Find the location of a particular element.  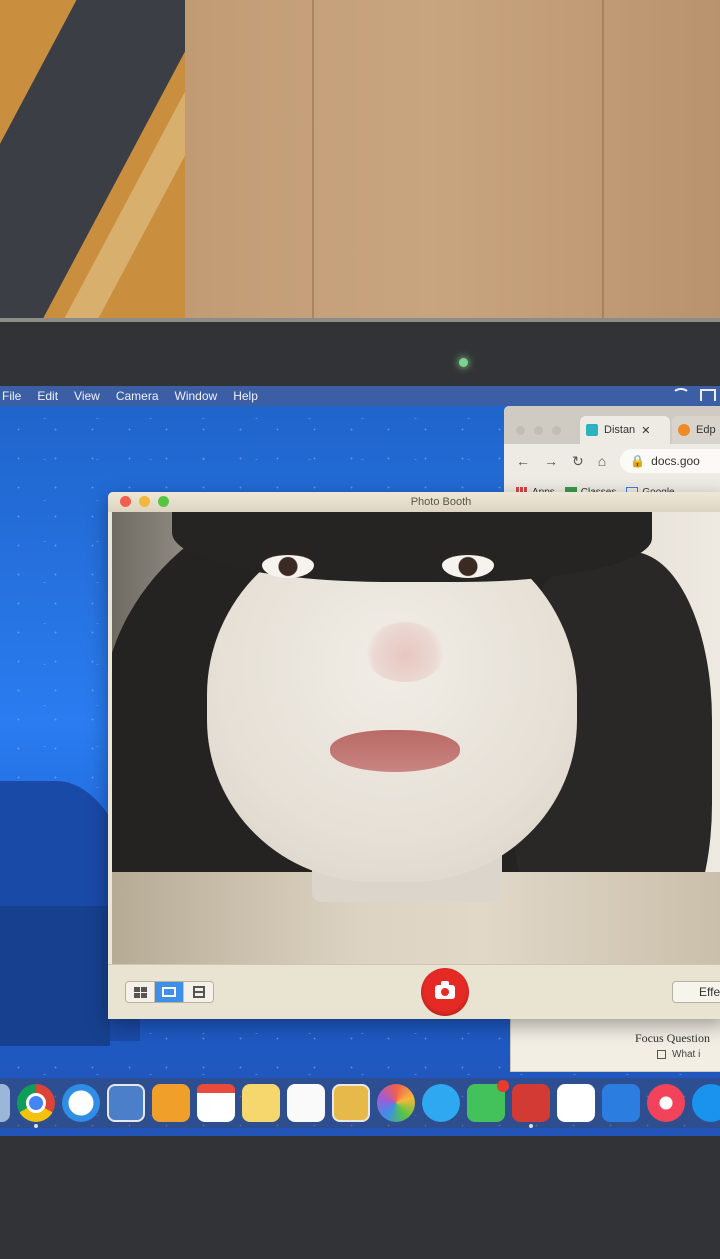

menu-view: View is located at coordinates (87, 396).